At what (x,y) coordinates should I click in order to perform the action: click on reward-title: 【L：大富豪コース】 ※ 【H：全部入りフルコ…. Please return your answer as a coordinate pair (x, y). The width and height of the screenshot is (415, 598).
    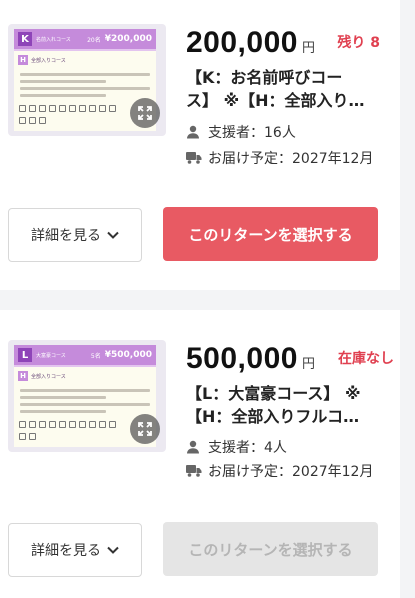
    Looking at the image, I should click on (286, 405).